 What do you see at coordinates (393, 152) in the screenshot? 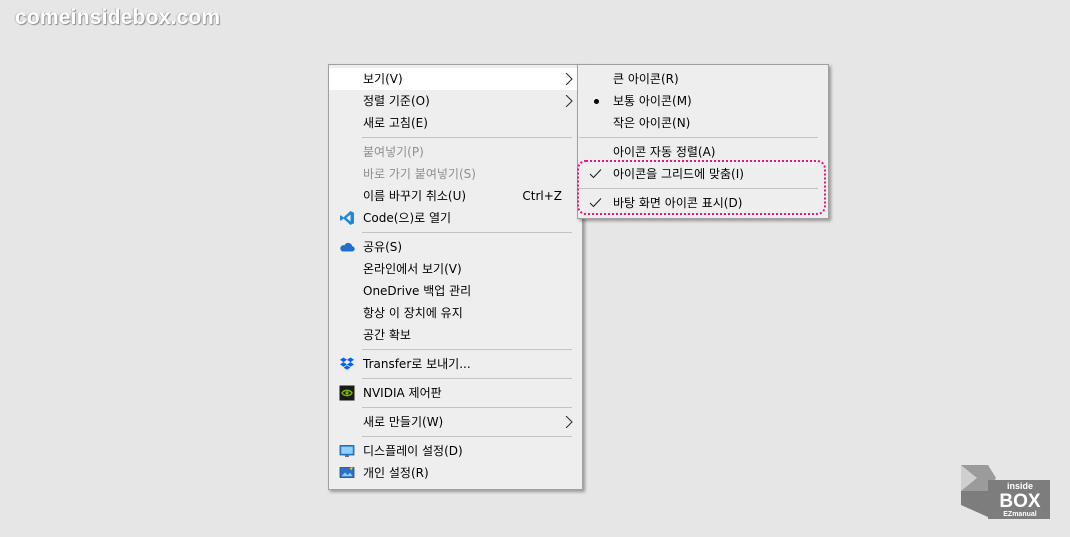
I see `menu-item-label: 붙여넣기(P)` at bounding box center [393, 152].